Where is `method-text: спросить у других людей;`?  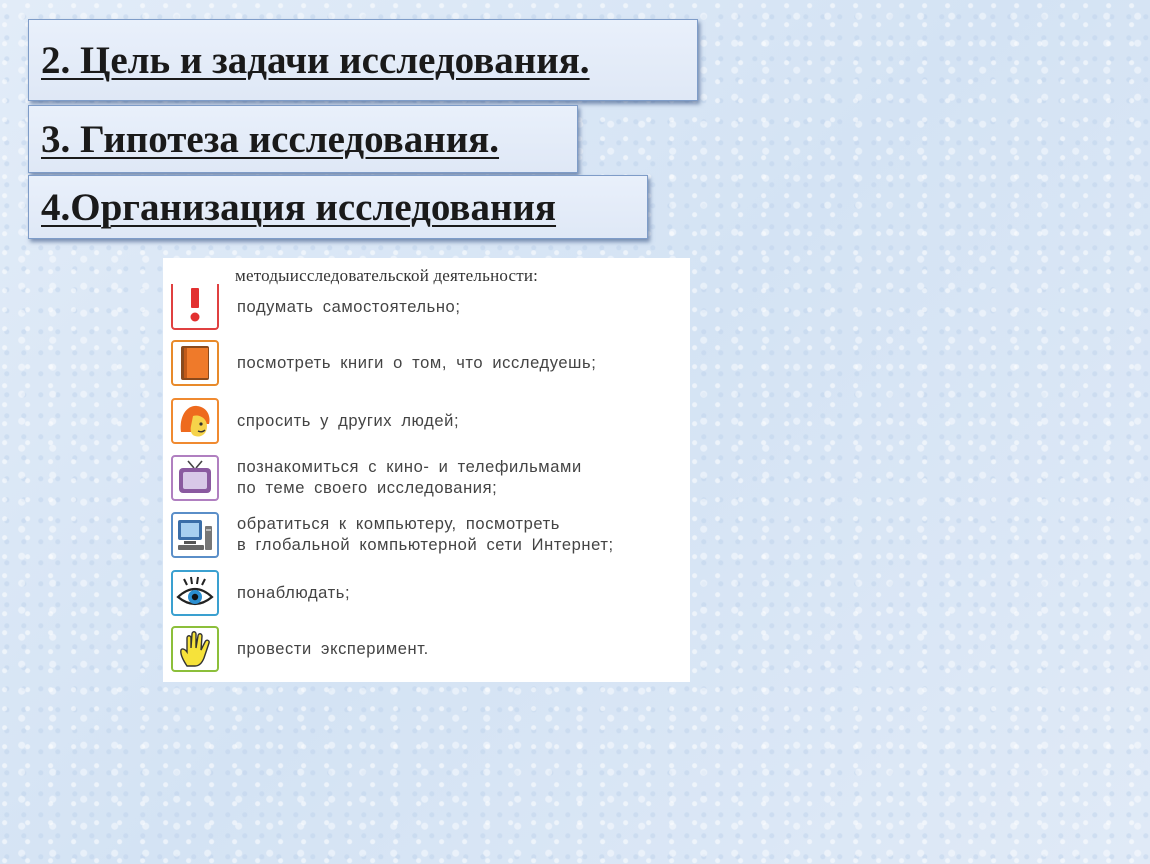
method-text: спросить у других людей; is located at coordinates (348, 420).